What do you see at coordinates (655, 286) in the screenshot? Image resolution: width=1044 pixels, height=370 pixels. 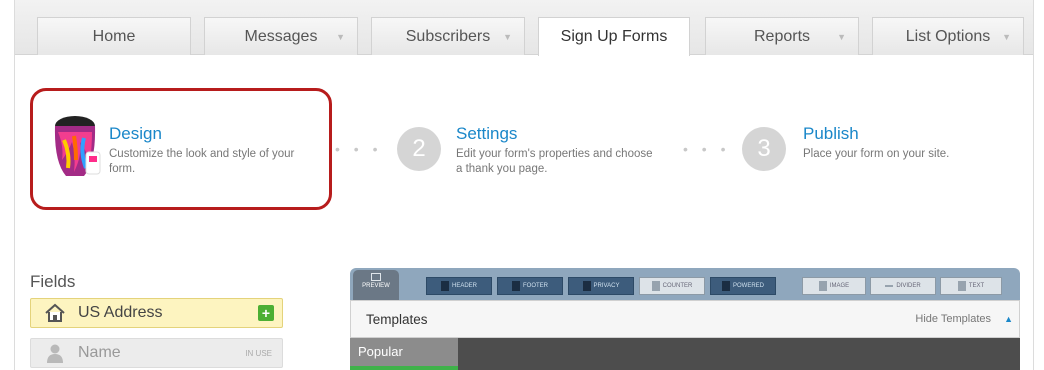 I see `counter-icon` at bounding box center [655, 286].